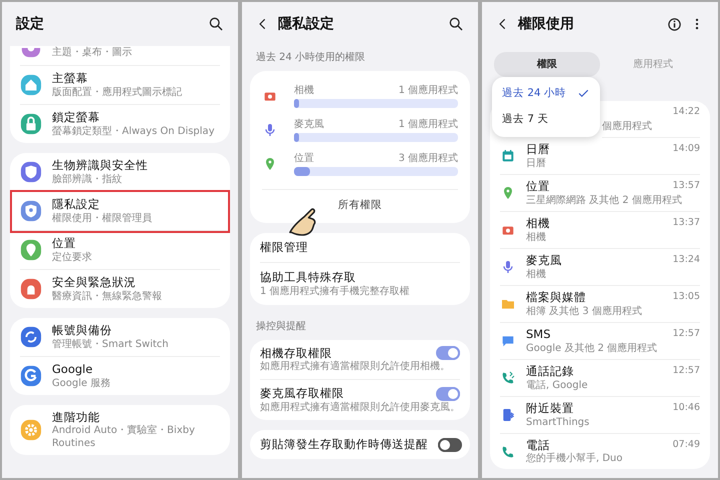 The width and height of the screenshot is (720, 480). I want to click on item-subtitle: 1 個應用程式擁有手機完整存取權, so click(335, 291).